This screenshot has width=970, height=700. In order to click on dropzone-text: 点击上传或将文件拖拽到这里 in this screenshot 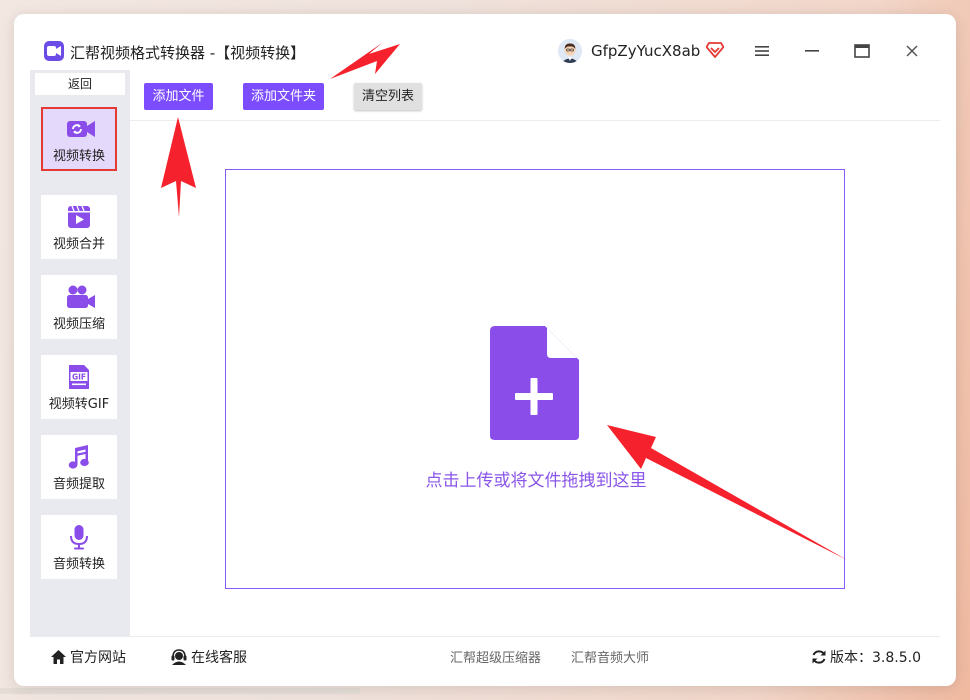, I will do `click(536, 481)`.